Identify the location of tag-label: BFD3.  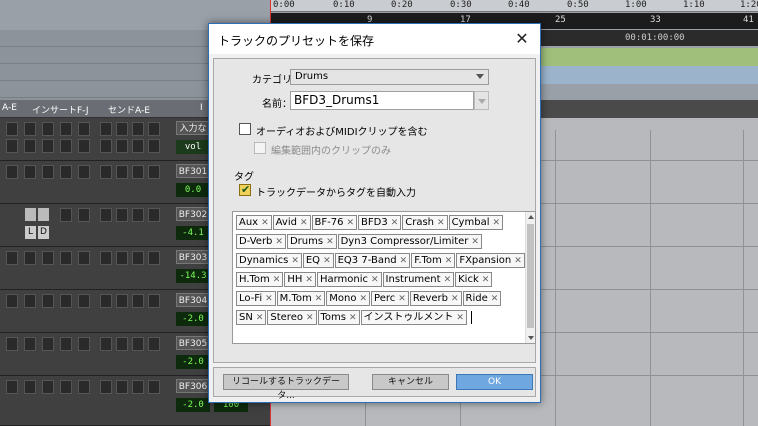
(374, 222).